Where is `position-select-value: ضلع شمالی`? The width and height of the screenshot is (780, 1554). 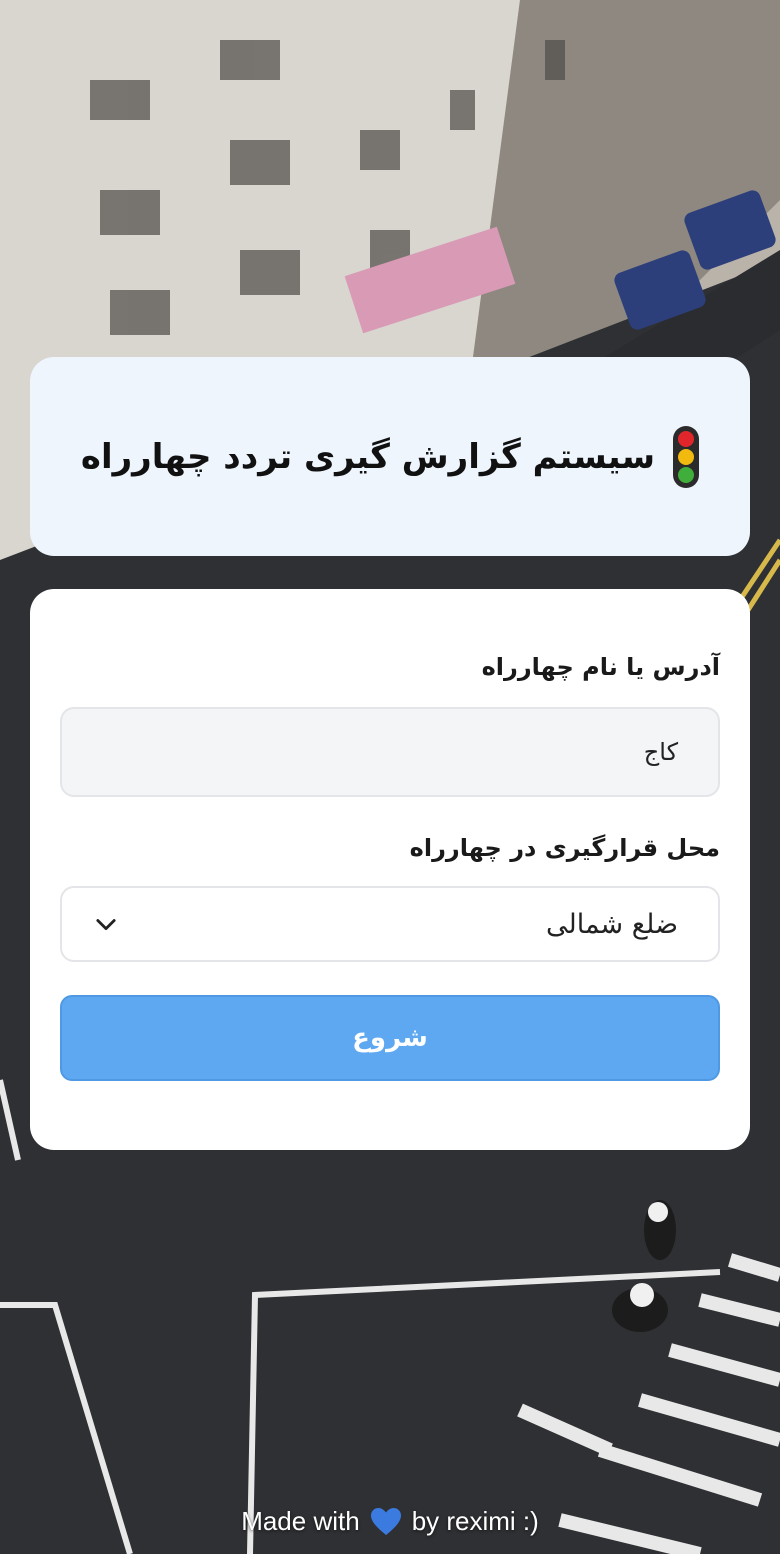
position-select-value: ضلع شمالی is located at coordinates (611, 924).